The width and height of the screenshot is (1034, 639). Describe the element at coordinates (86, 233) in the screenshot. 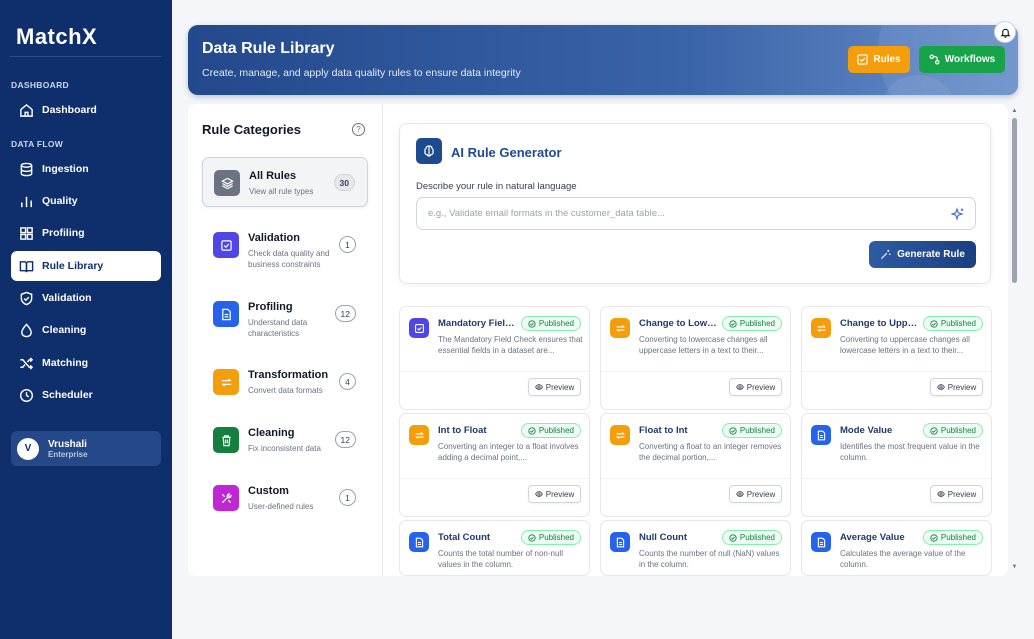

I see `sidebar-item-profiling: Profiling` at that location.